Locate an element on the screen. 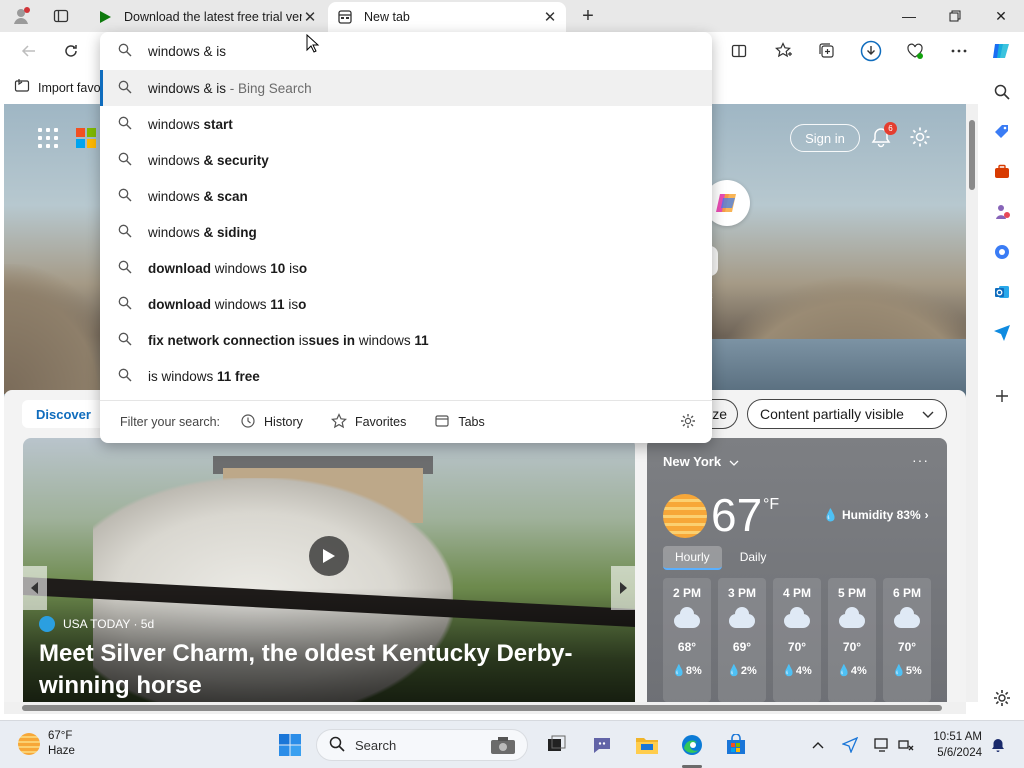 Image resolution: width=1024 pixels, height=768 pixels. suggestion-item: windows & siding is located at coordinates (406, 232).